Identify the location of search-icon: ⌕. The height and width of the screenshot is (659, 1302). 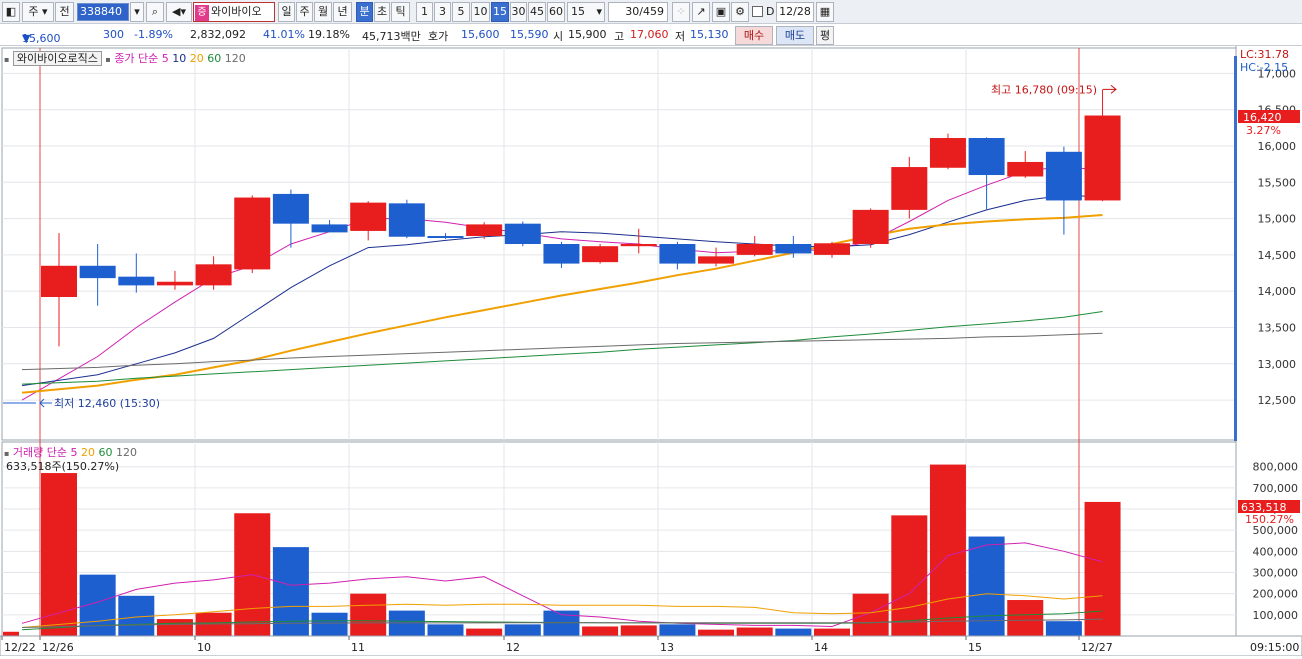
(155, 12).